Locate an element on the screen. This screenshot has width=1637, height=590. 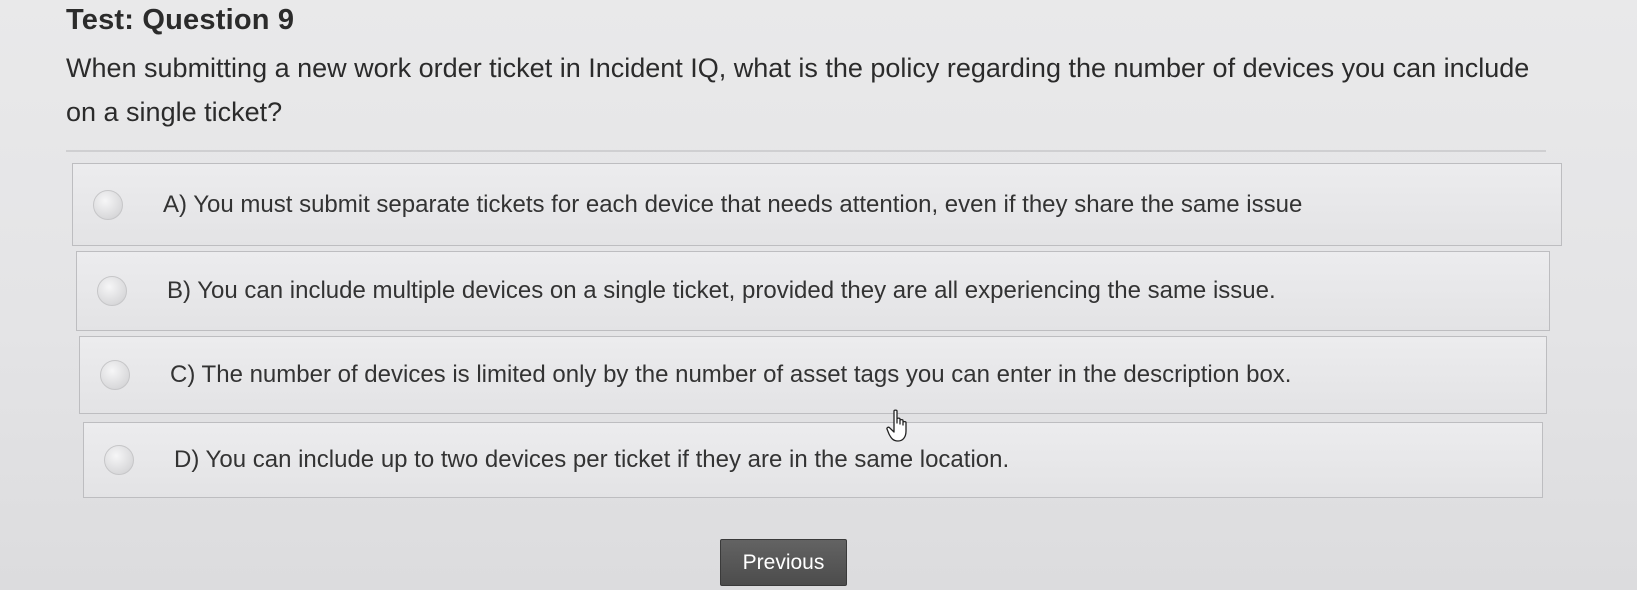
radio-button-a is located at coordinates (108, 204).